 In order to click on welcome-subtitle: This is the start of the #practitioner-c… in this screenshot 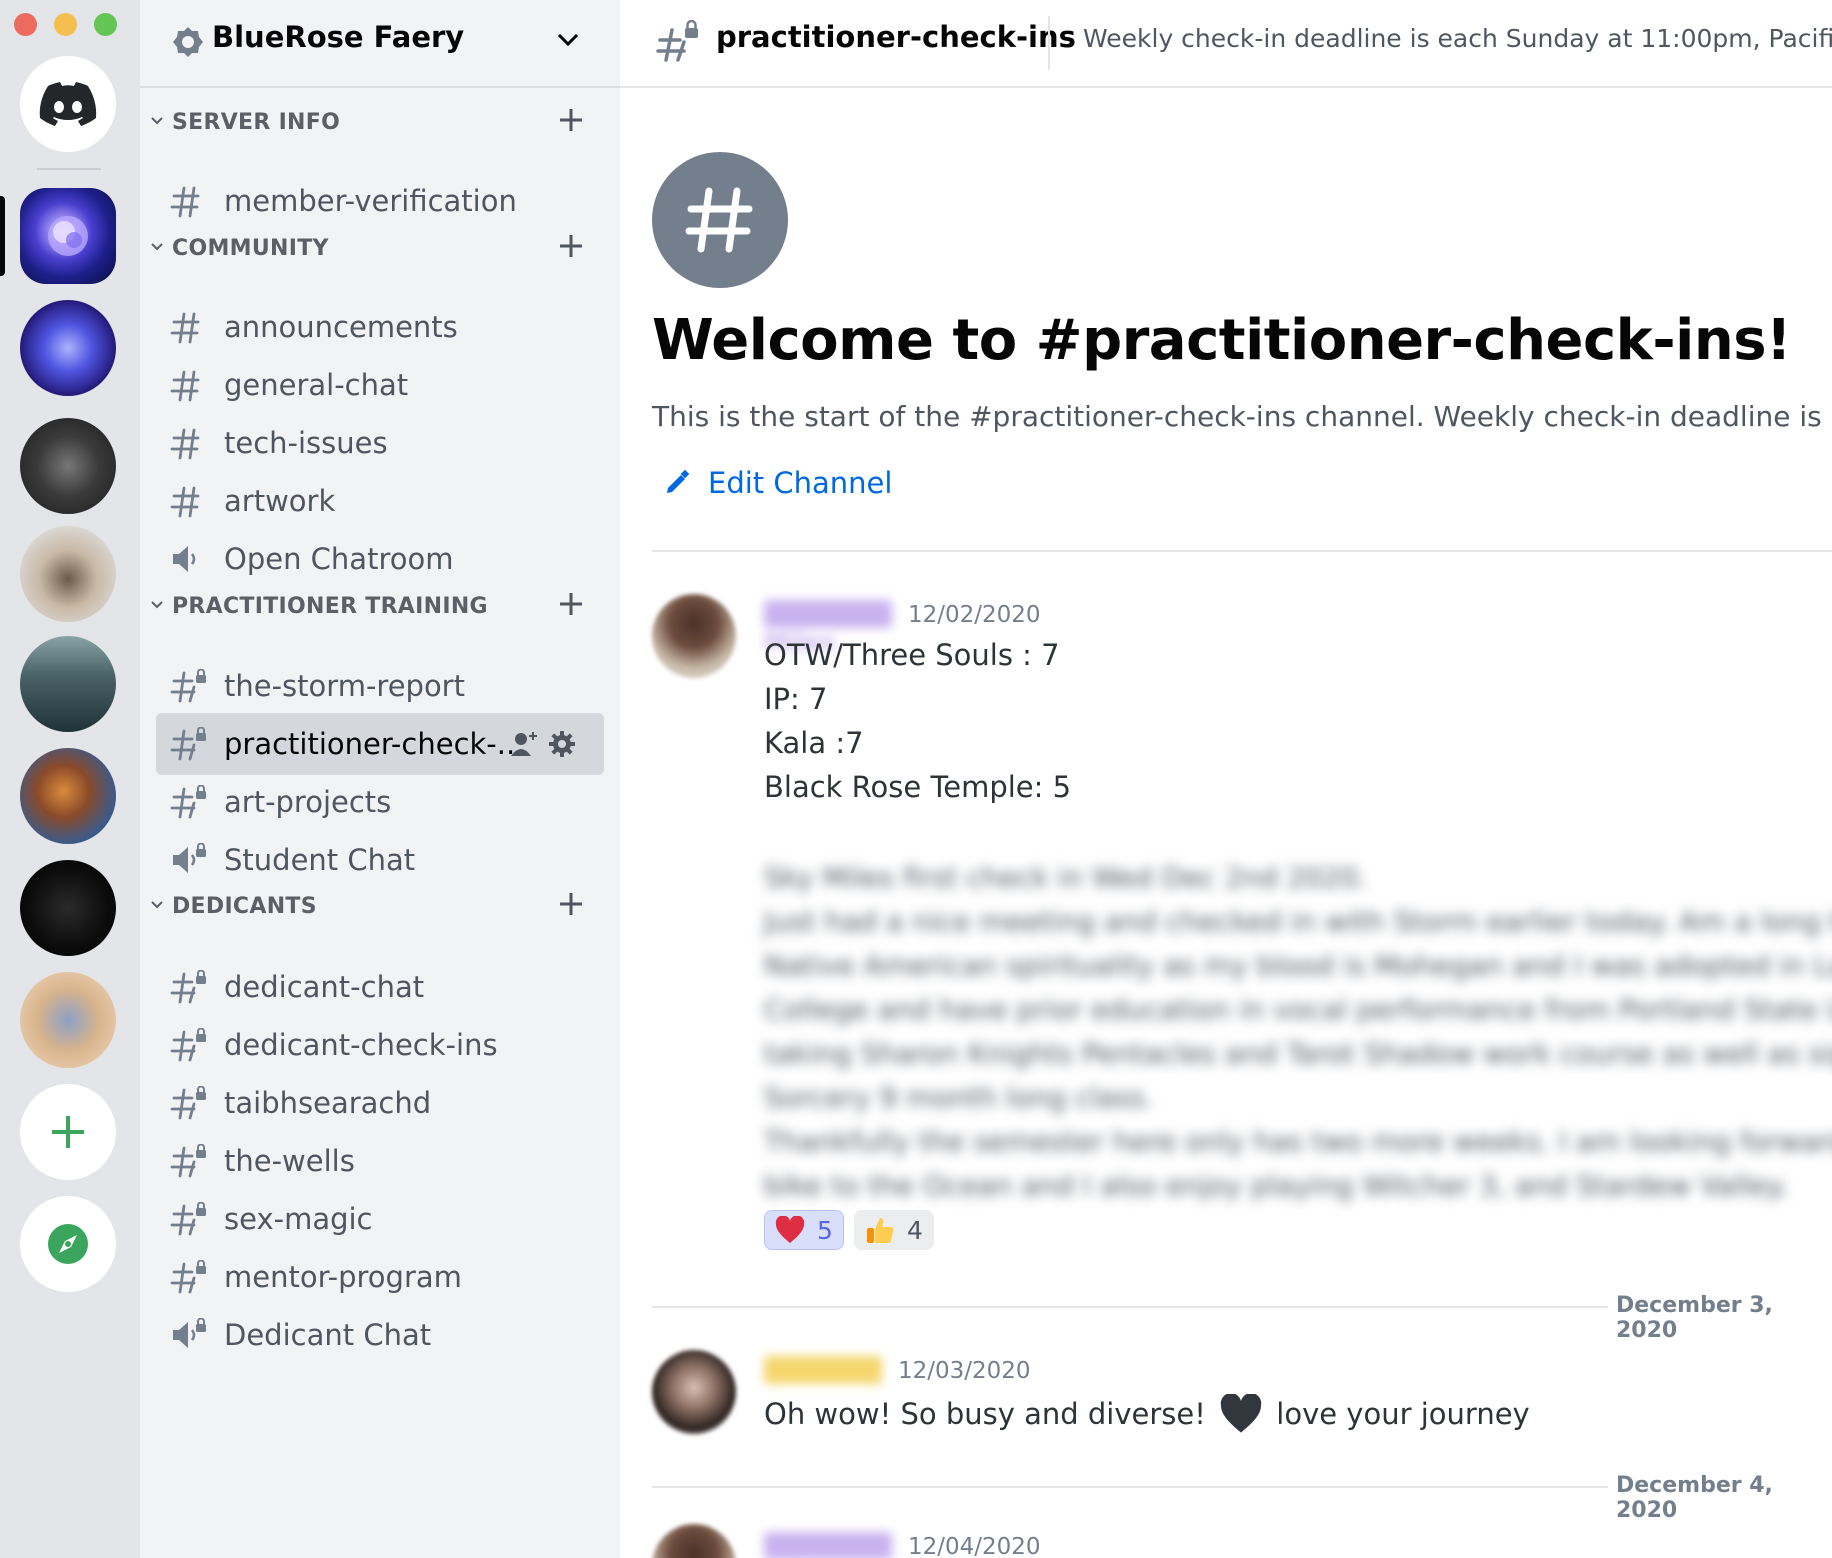, I will do `click(1242, 416)`.